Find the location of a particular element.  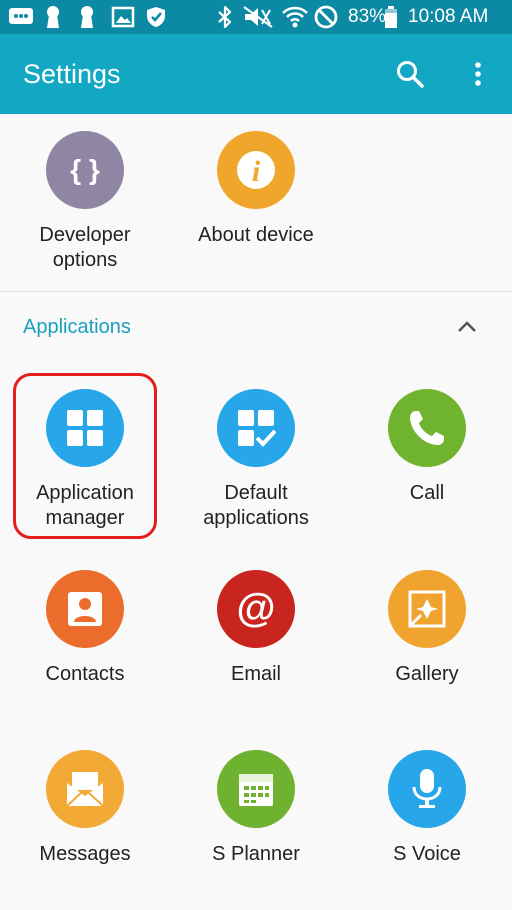

developer-options-icon: { } is located at coordinates (85, 170).